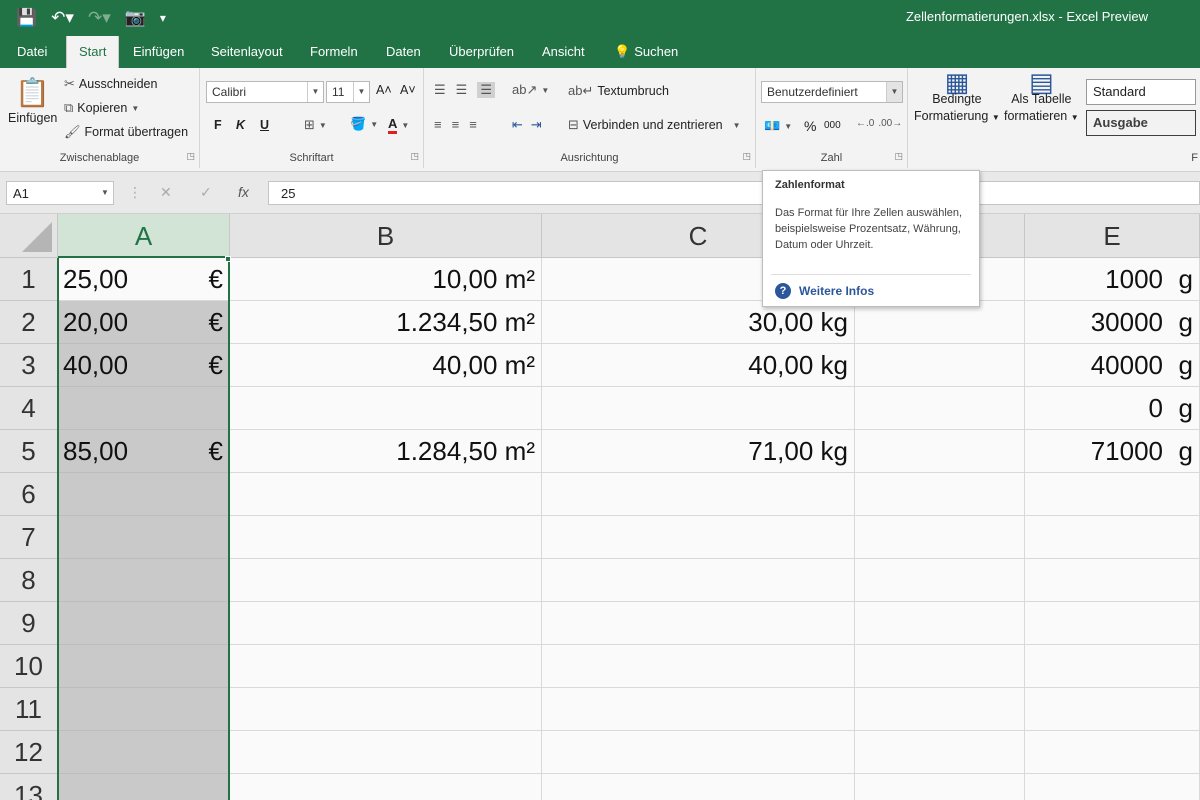  I want to click on grow-font-button: A˄, so click(384, 90).